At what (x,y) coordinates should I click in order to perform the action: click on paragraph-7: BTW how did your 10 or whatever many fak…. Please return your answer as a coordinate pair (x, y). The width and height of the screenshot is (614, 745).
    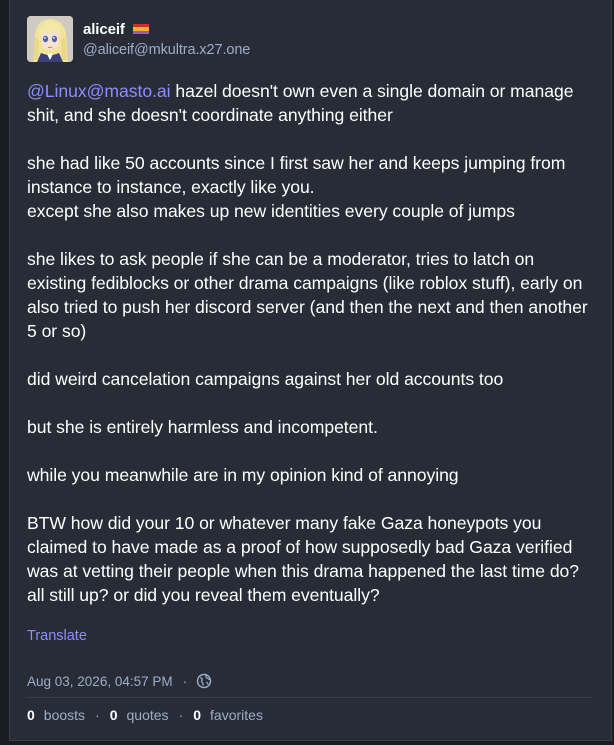
    Looking at the image, I should click on (303, 559).